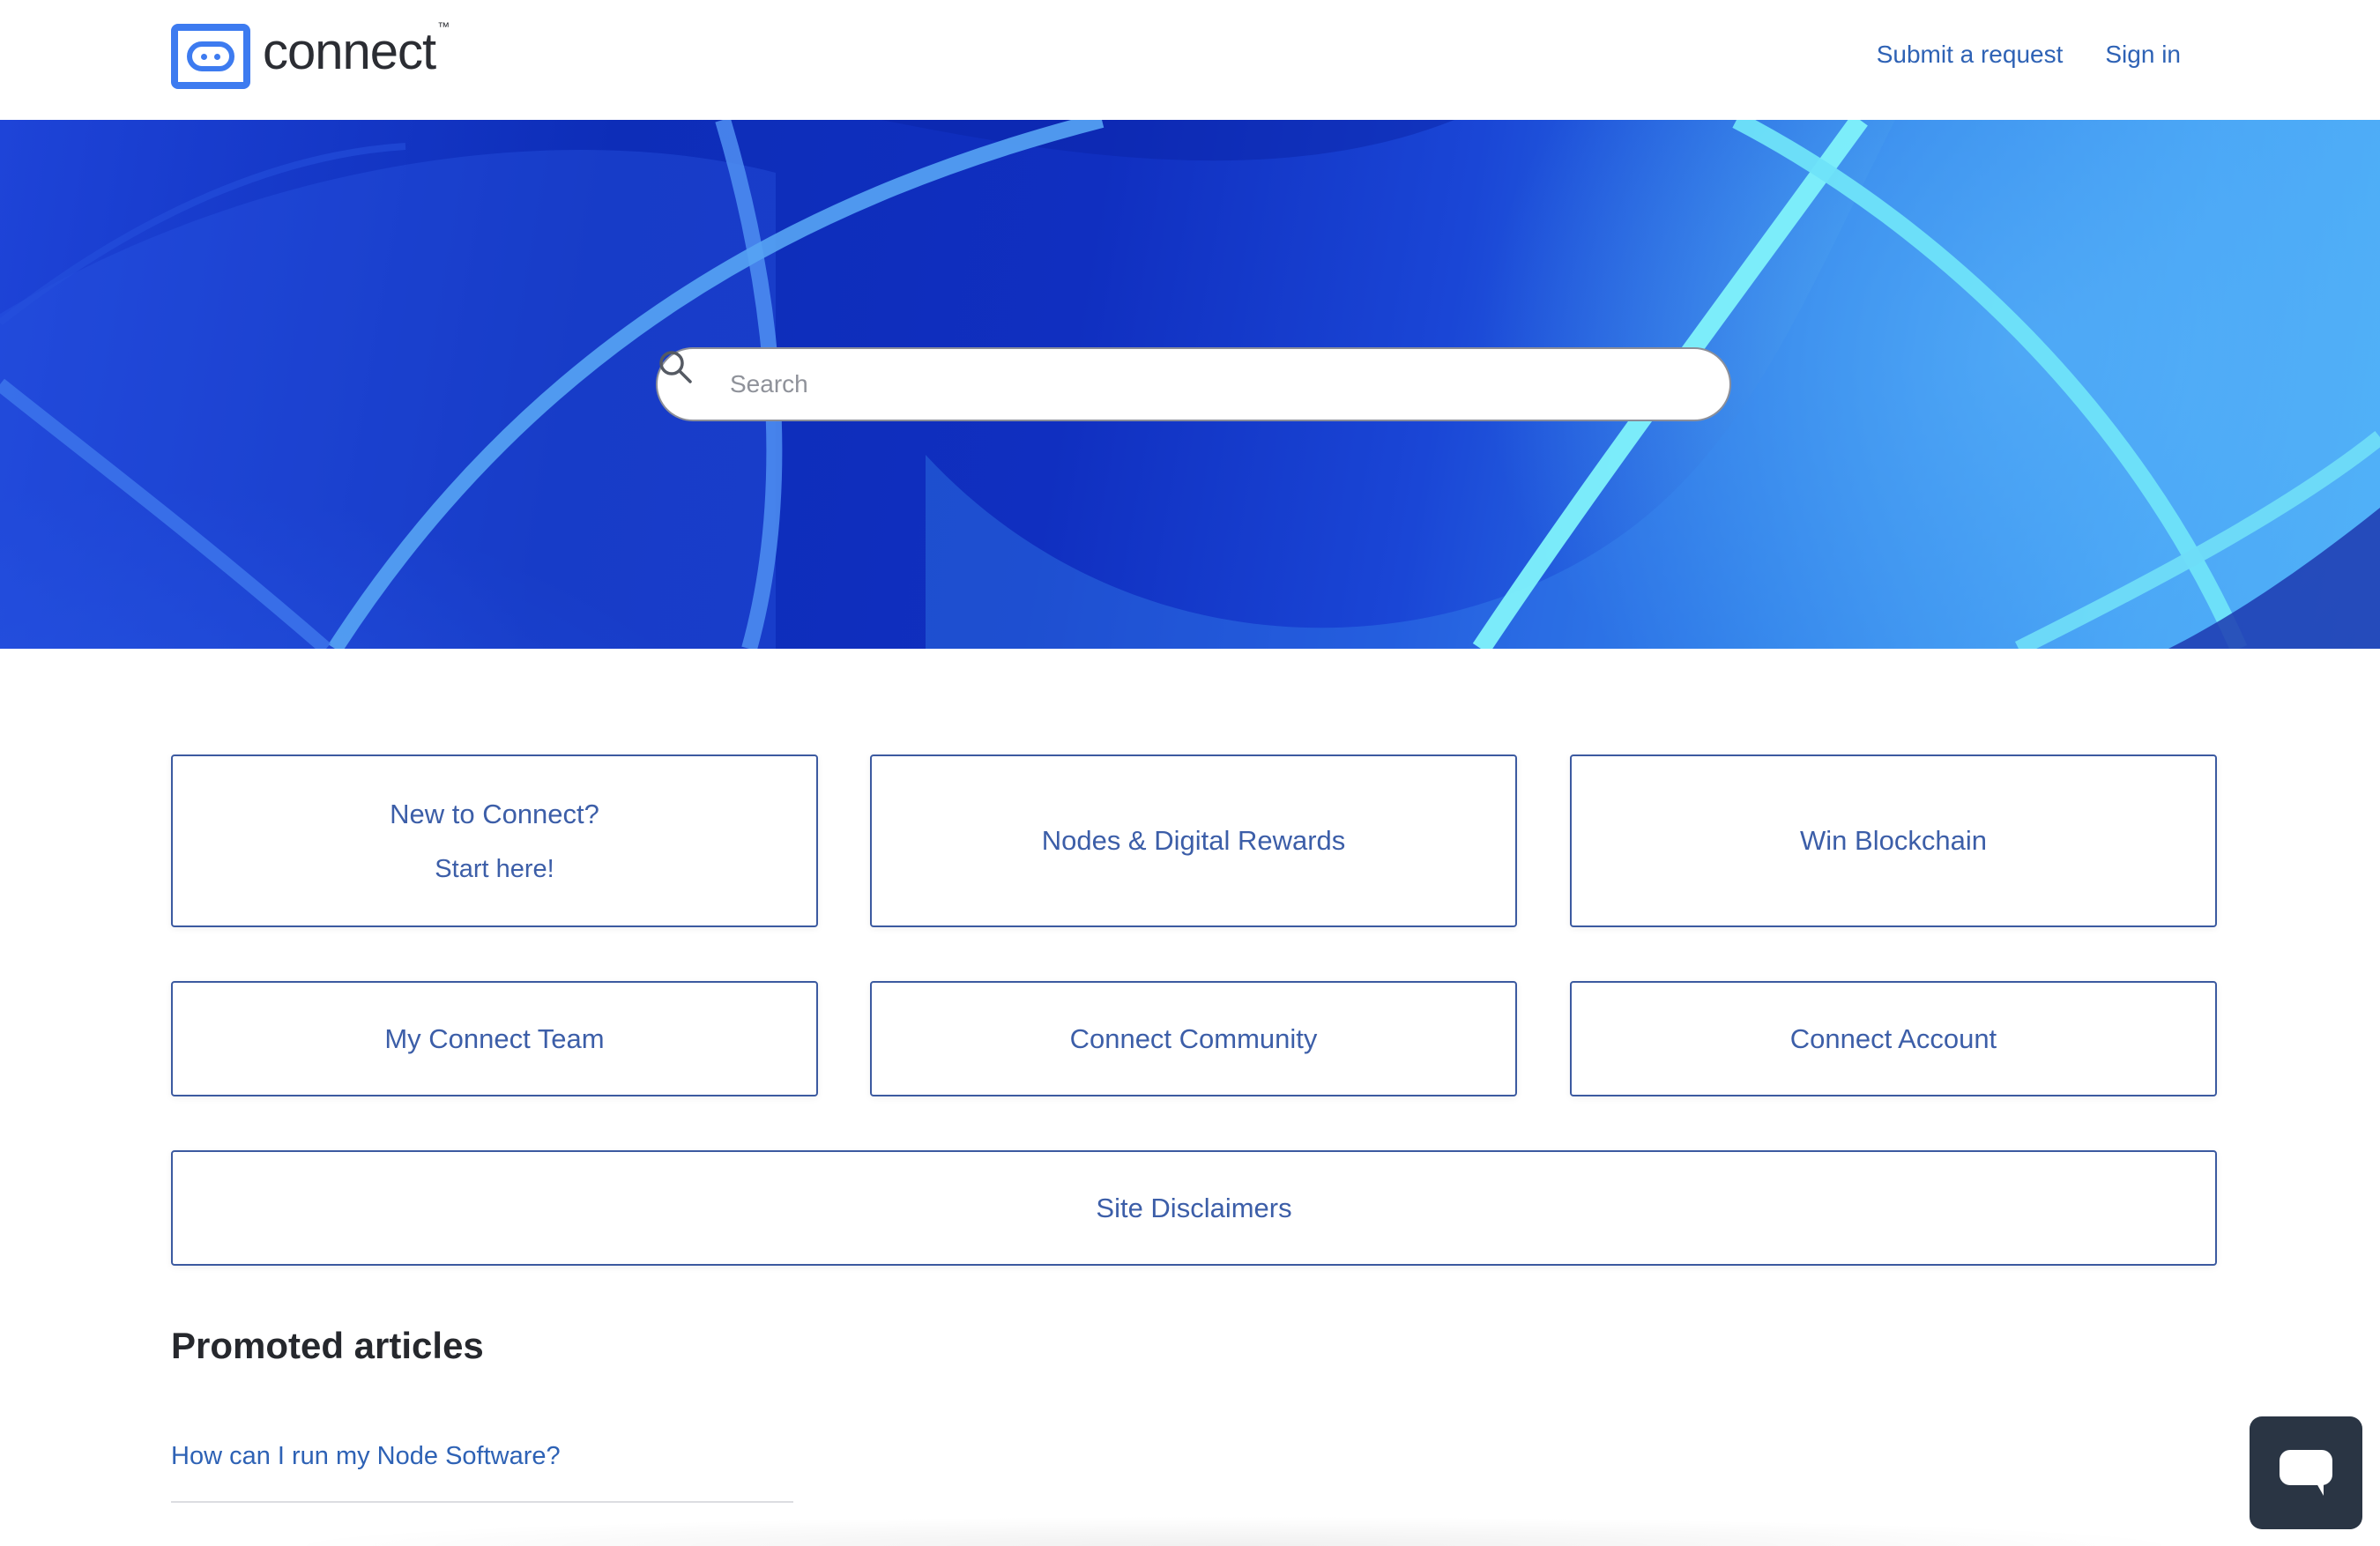 This screenshot has width=2380, height=1546. What do you see at coordinates (2143, 55) in the screenshot?
I see `sign-in-link: Sign in` at bounding box center [2143, 55].